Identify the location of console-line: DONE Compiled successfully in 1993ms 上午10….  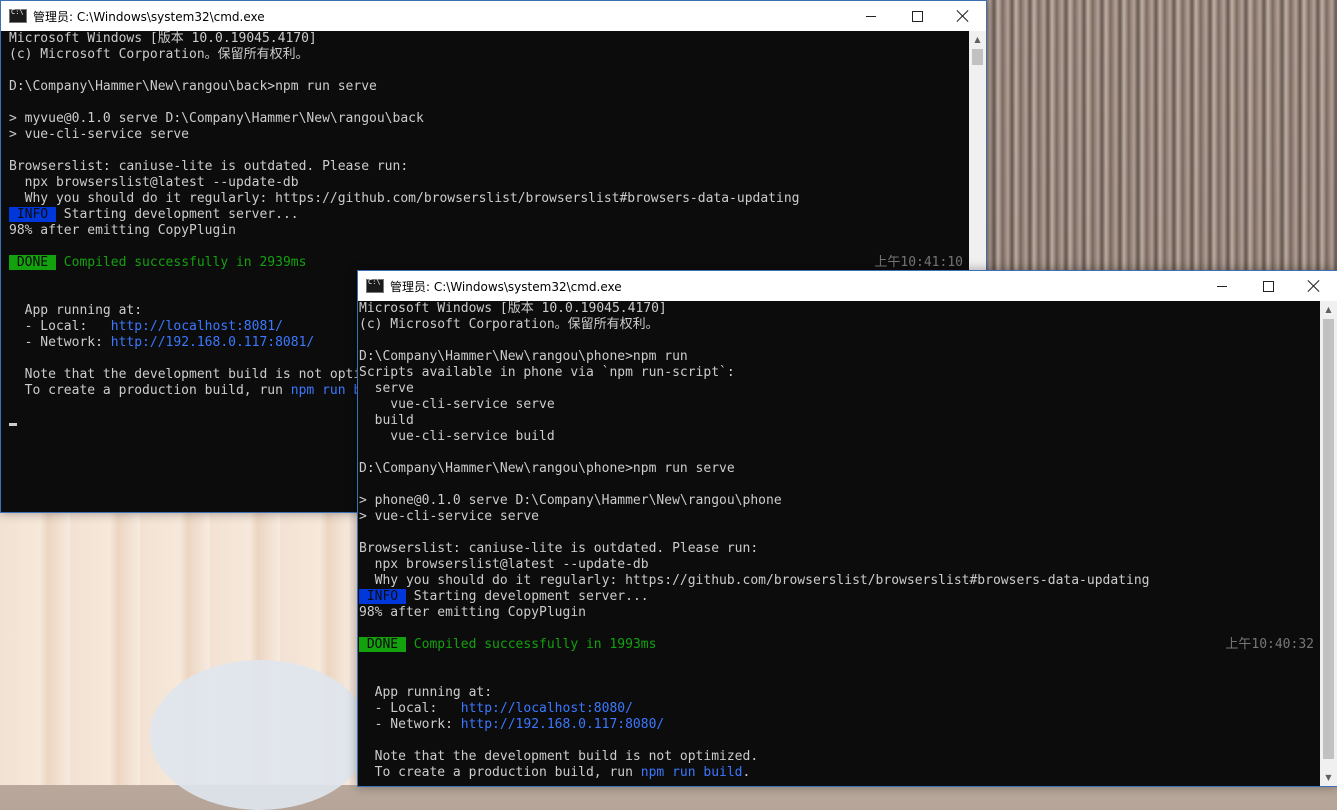
(839, 645).